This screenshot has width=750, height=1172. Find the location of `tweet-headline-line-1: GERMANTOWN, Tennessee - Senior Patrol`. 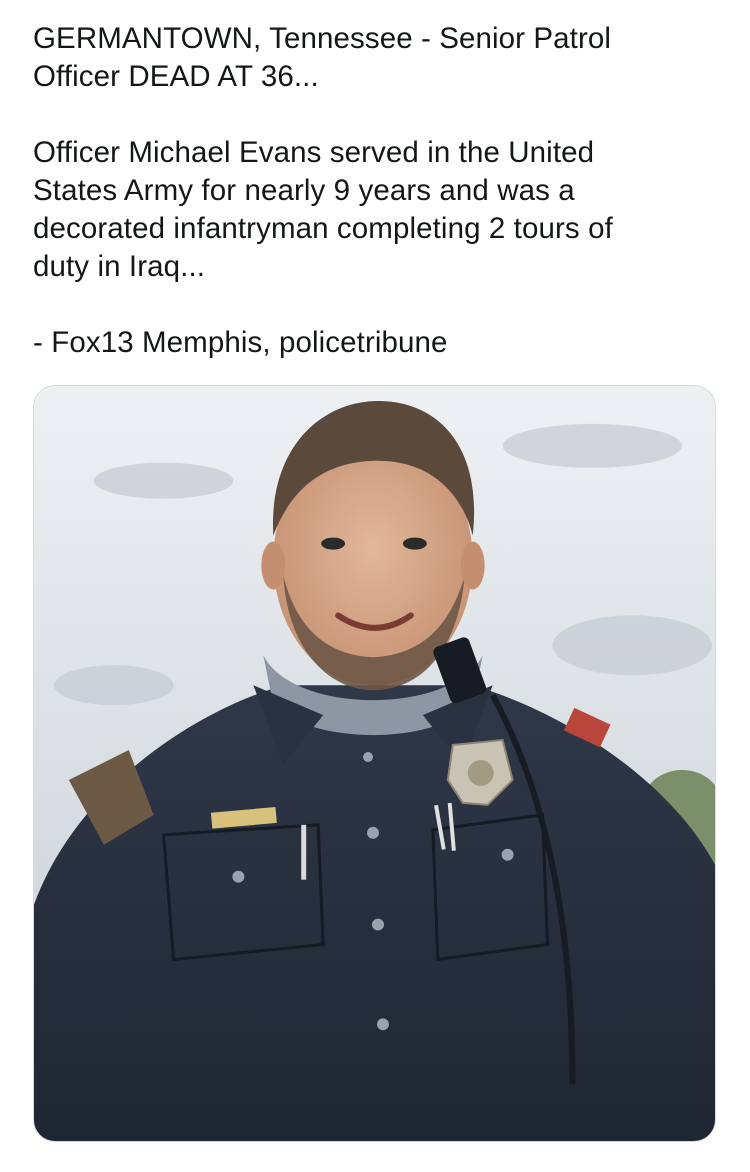

tweet-headline-line-1: GERMANTOWN, Tennessee - Senior Patrol is located at coordinates (322, 38).